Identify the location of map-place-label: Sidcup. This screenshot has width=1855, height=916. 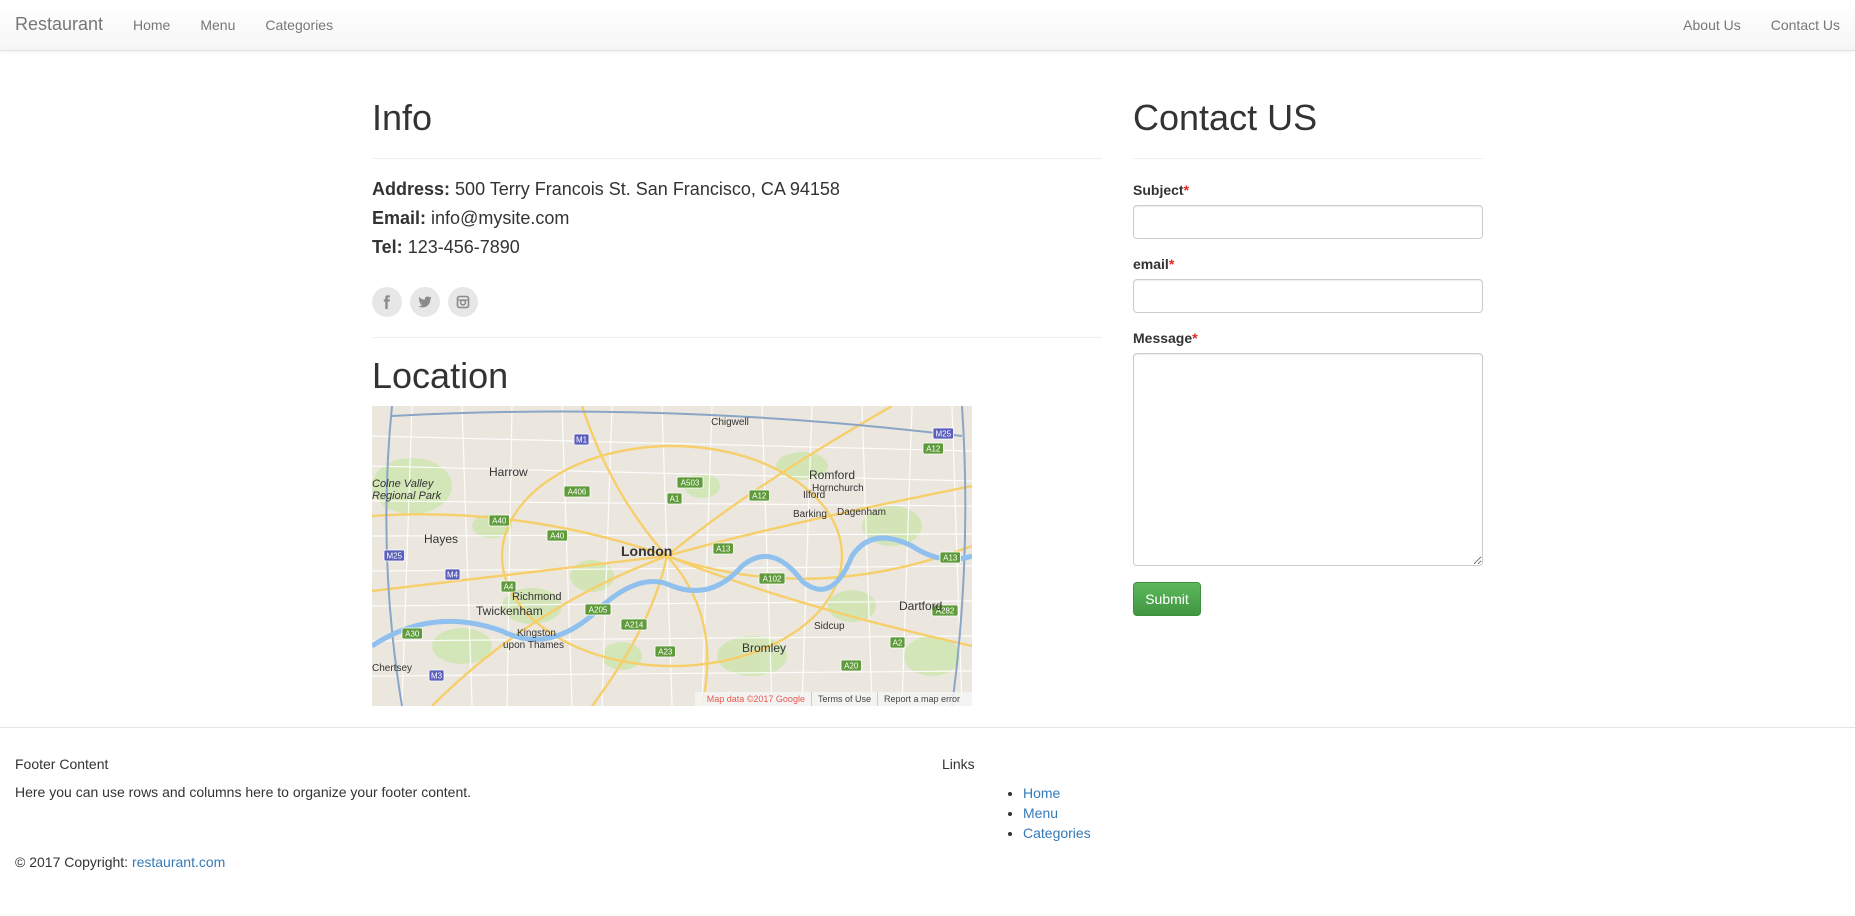
(829, 626).